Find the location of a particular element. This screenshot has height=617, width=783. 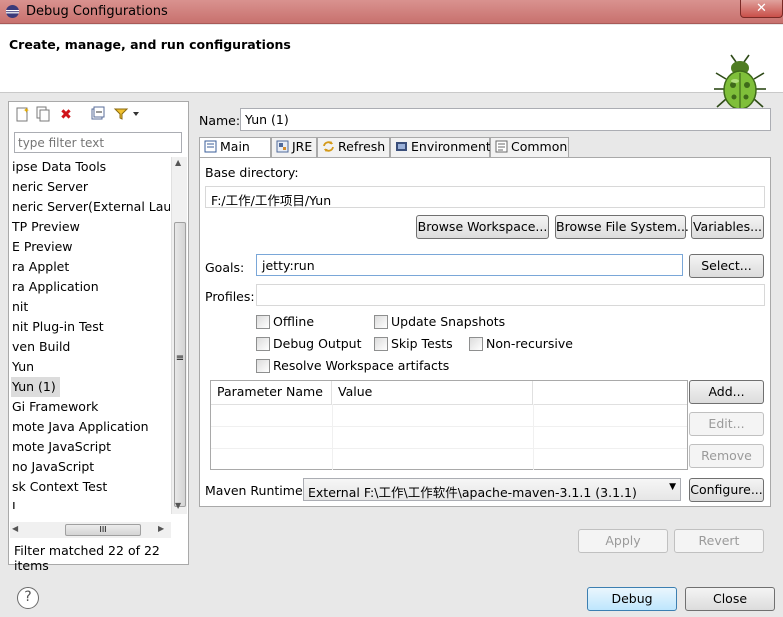

tree-item-label: neric Server(External Launch is located at coordinates (91, 206).